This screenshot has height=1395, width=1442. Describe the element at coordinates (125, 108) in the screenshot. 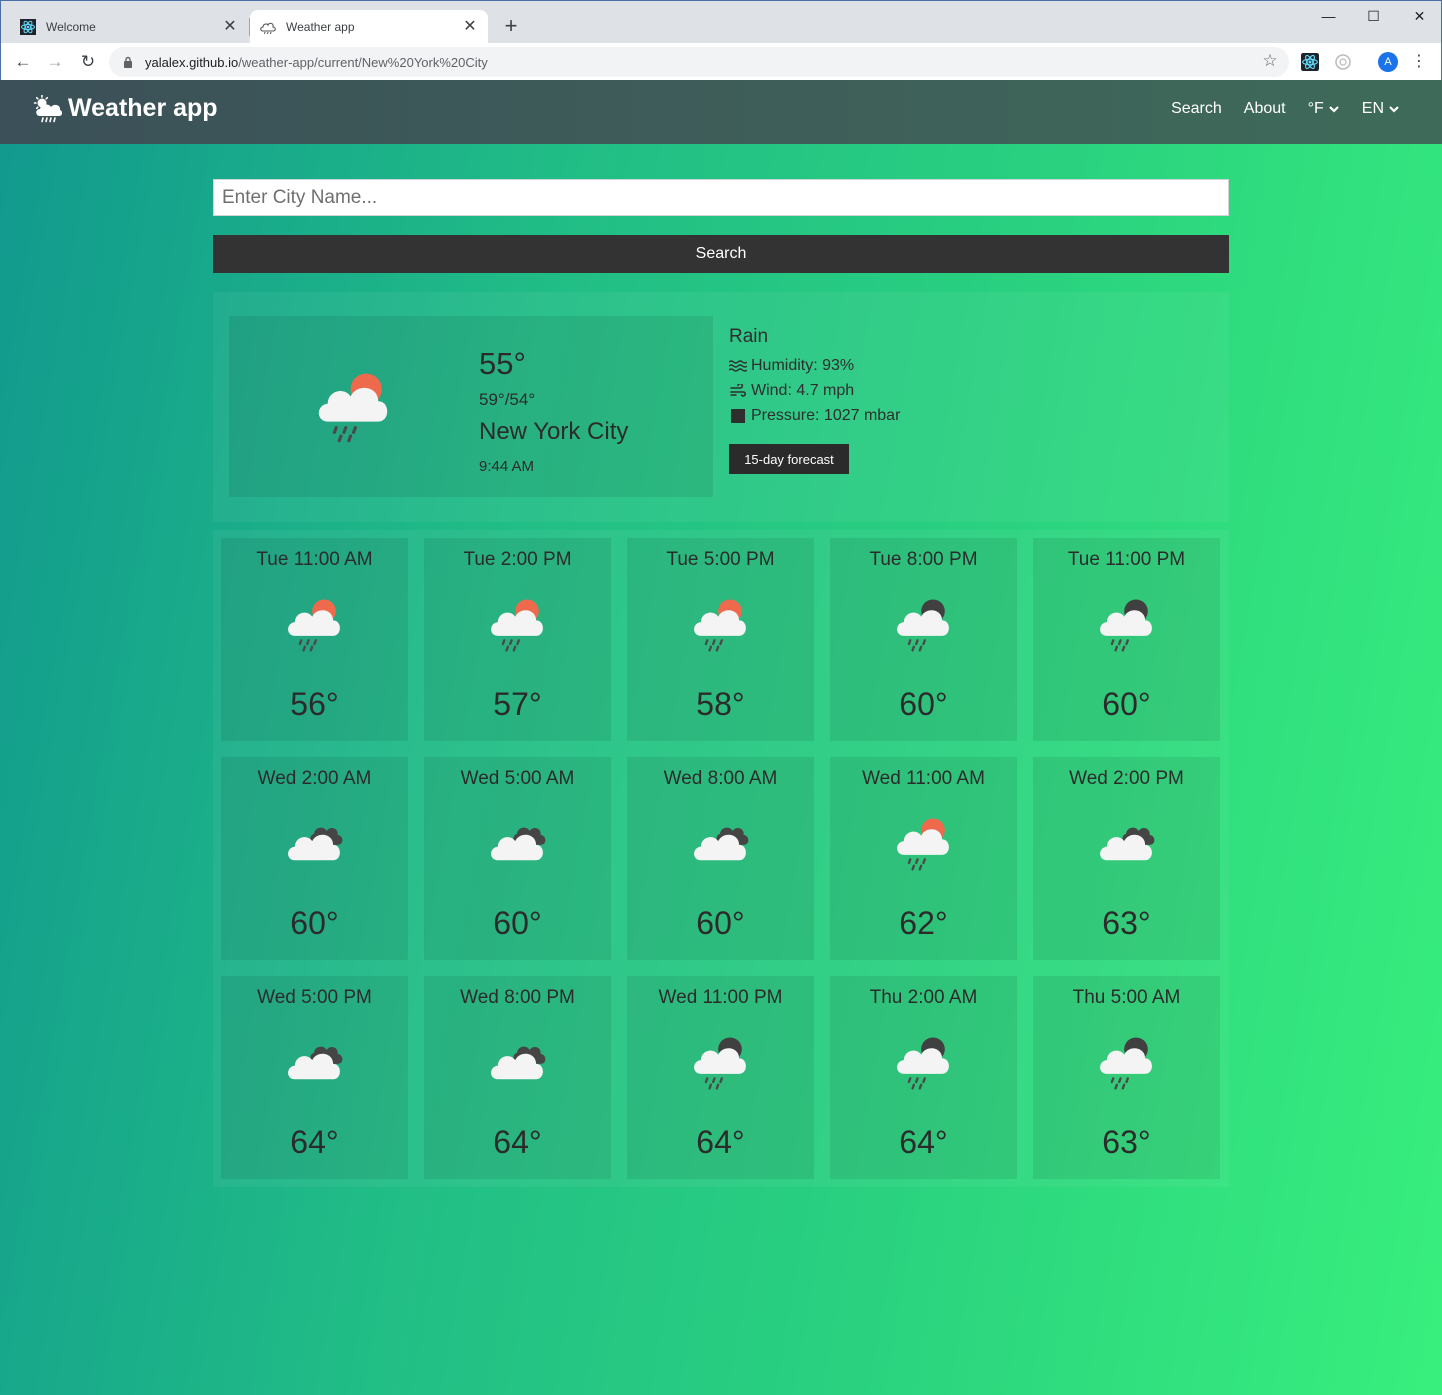

I see `brand: Weather app` at that location.